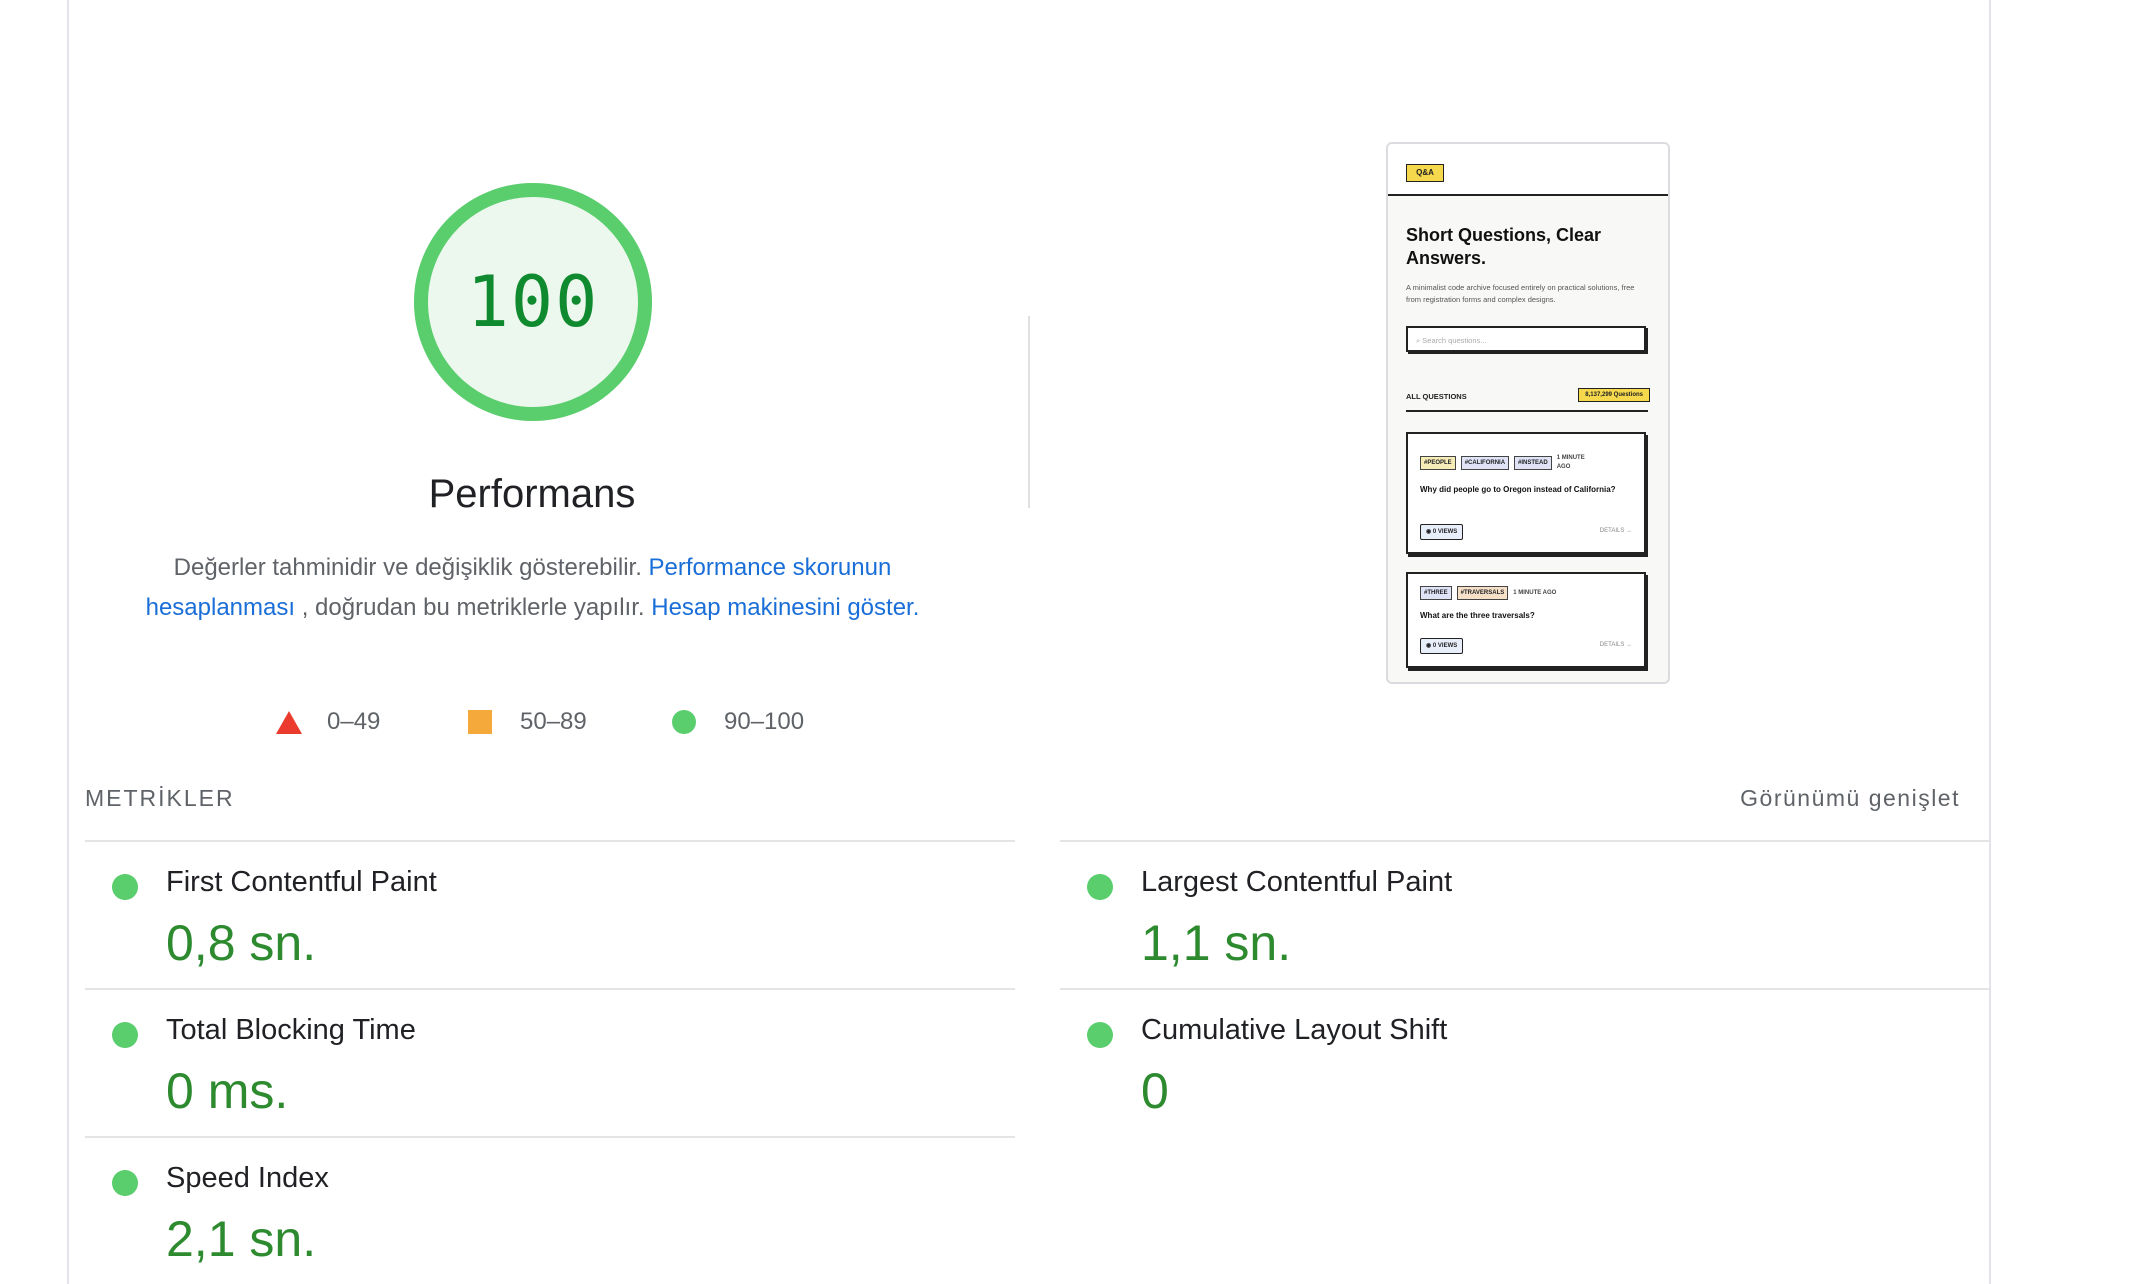 This screenshot has height=1284, width=2138. I want to click on description-text-2: , doğrudan bu metriklerle yapılır., so click(473, 607).